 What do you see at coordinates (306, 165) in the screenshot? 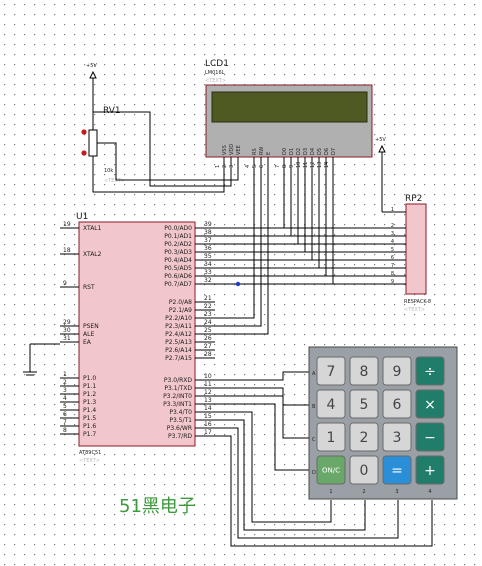
I see `lcd-pin-number: 11` at bounding box center [306, 165].